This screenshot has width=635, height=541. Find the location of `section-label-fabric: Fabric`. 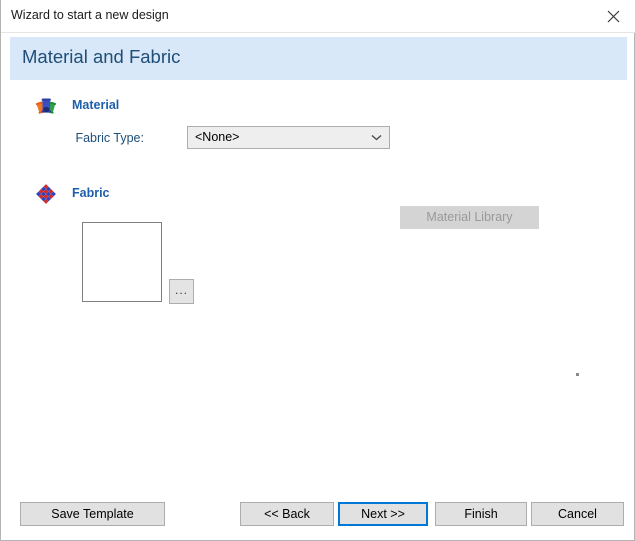

section-label-fabric: Fabric is located at coordinates (91, 193).